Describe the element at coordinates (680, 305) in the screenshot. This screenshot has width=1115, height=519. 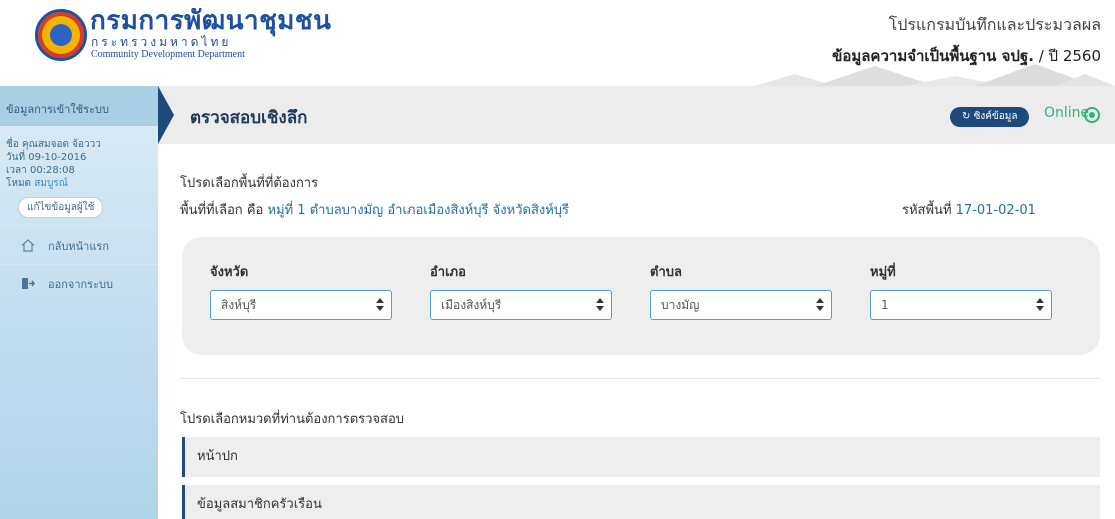
I see `subdistrict-select-value: บางมัญ` at that location.